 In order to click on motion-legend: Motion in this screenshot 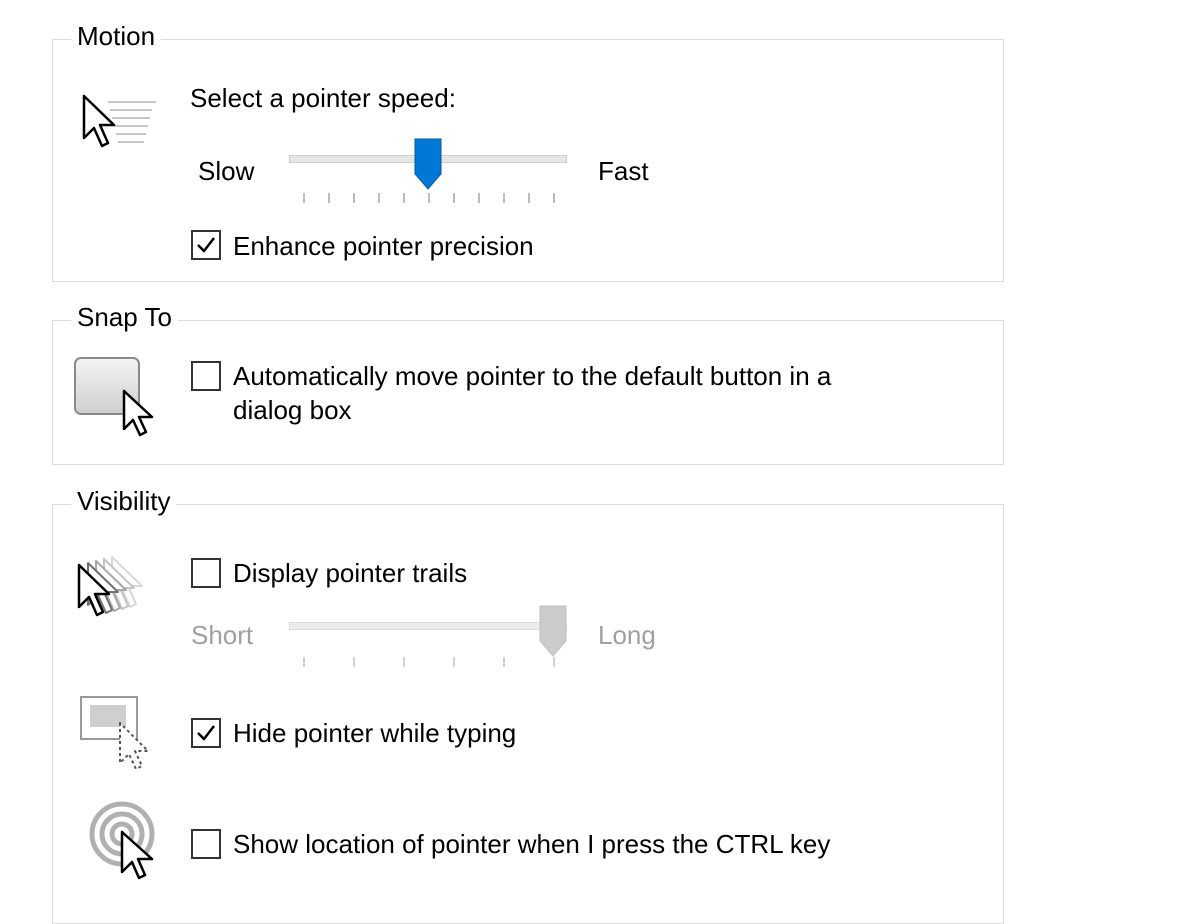, I will do `click(116, 36)`.